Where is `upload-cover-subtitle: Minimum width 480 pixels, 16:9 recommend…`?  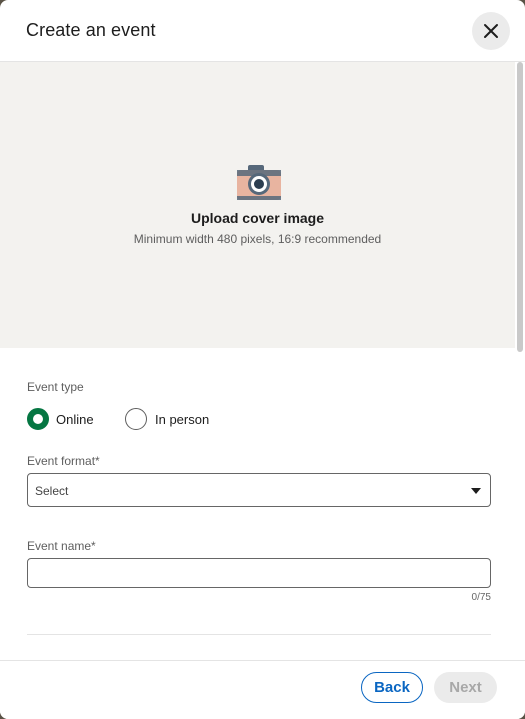
upload-cover-subtitle: Minimum width 480 pixels, 16:9 recommend… is located at coordinates (257, 239).